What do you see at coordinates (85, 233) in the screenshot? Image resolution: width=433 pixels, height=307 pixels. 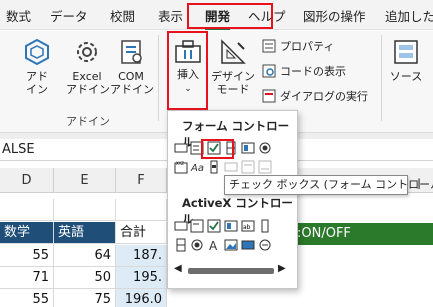 I see `table-header-english: 英語` at bounding box center [85, 233].